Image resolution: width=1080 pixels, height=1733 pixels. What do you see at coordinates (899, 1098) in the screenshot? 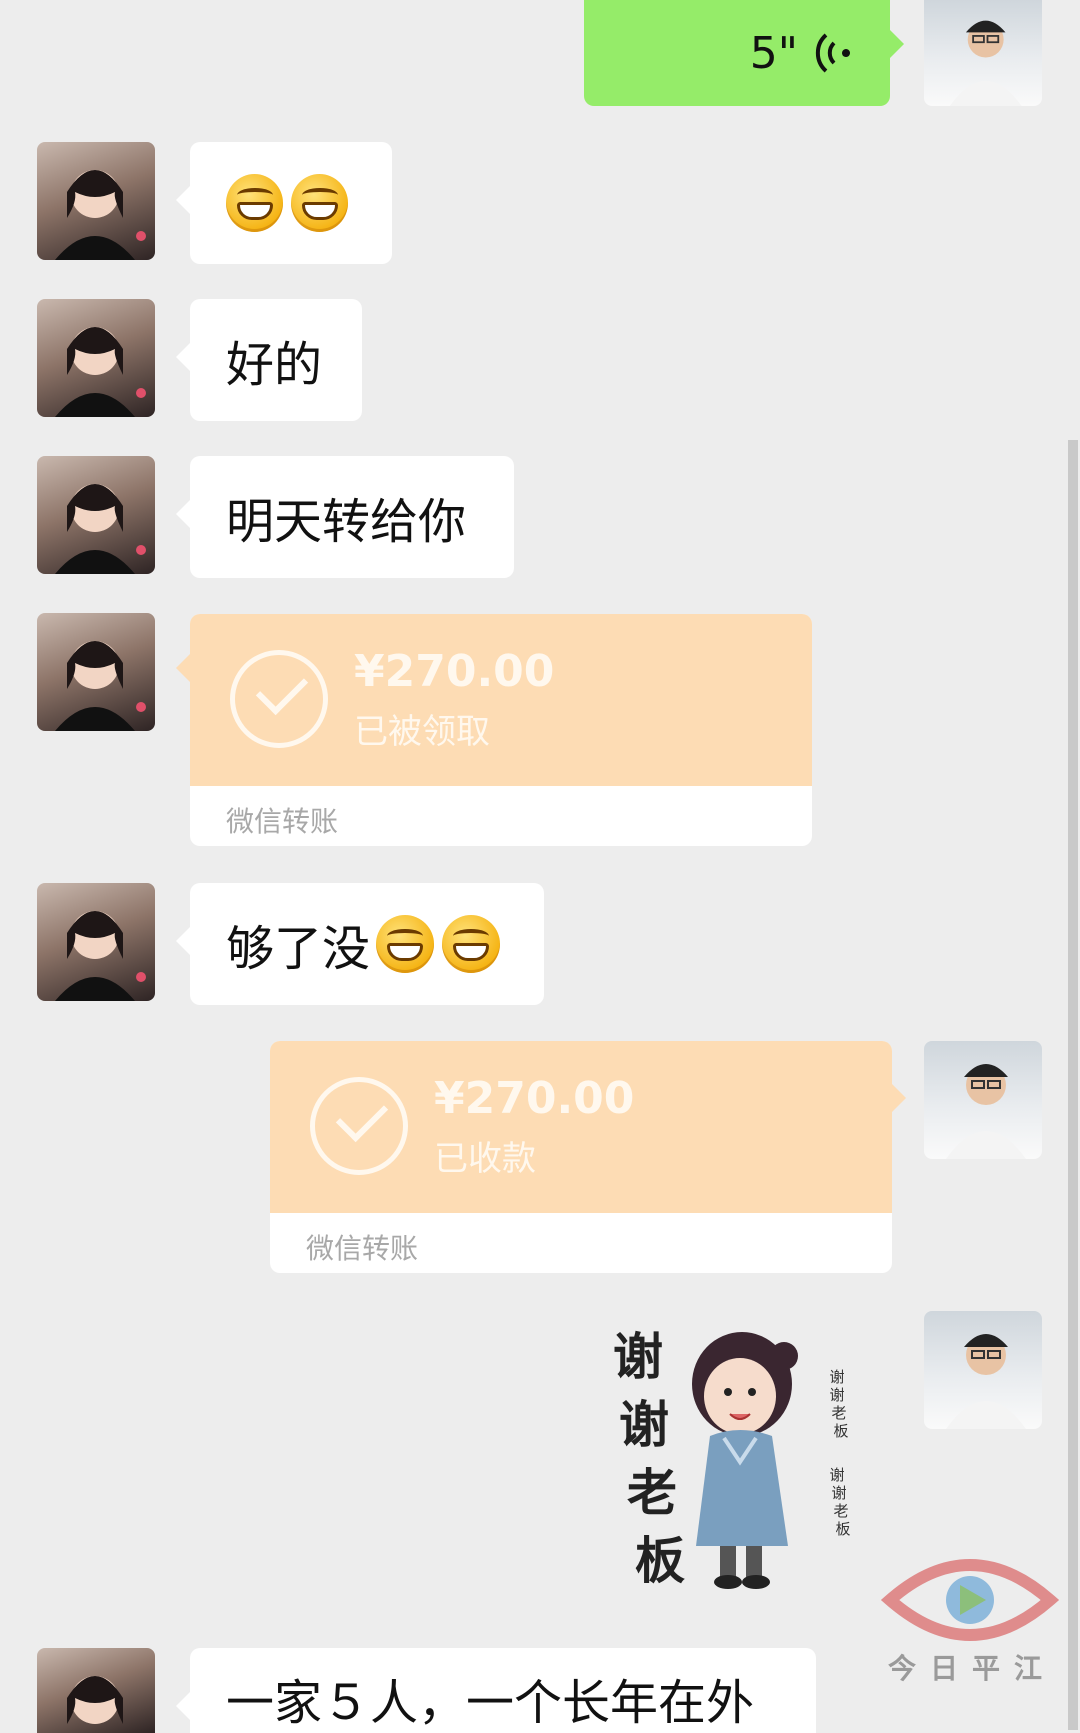
I see `transfer-card-tail` at bounding box center [899, 1098].